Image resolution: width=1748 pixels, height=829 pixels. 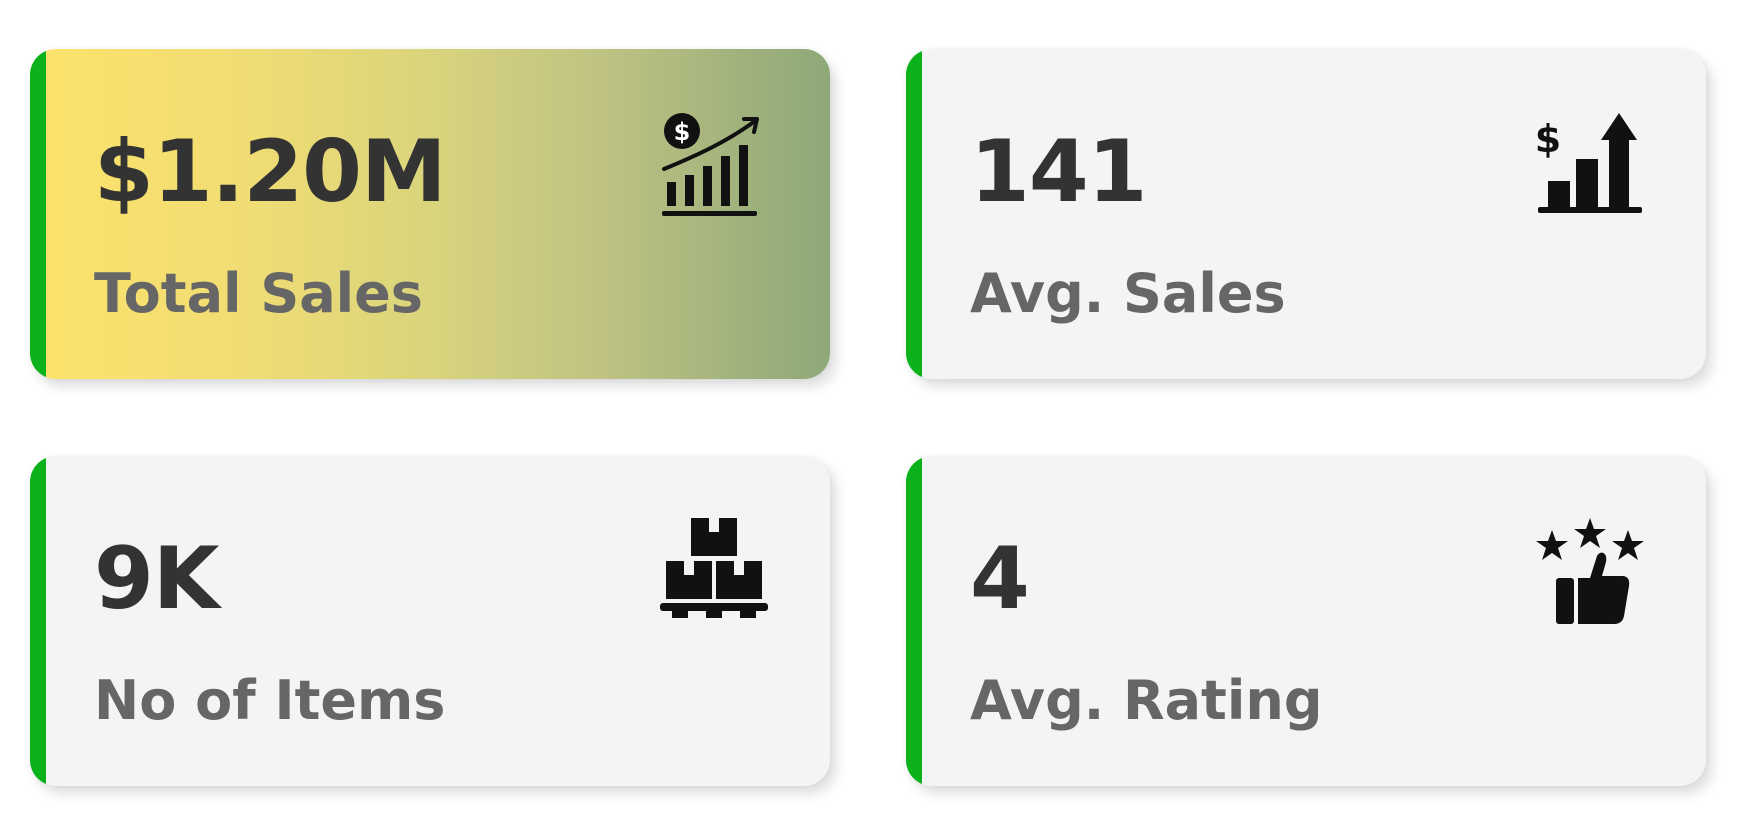 What do you see at coordinates (258, 293) in the screenshot?
I see `kpi-label: Total Sales` at bounding box center [258, 293].